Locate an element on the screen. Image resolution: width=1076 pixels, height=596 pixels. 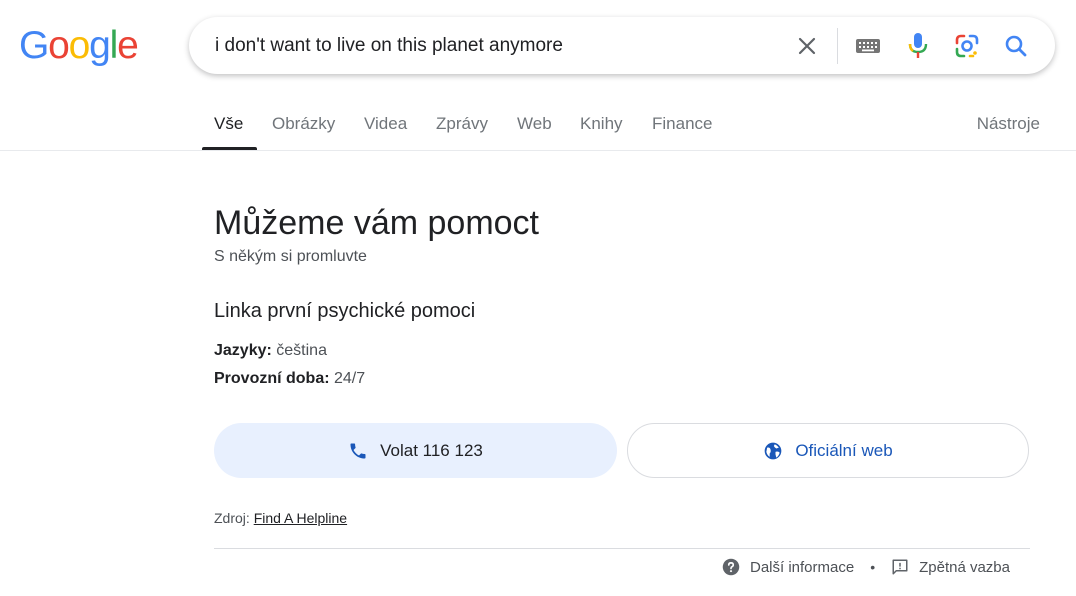
keyboard-icon is located at coordinates (868, 46).